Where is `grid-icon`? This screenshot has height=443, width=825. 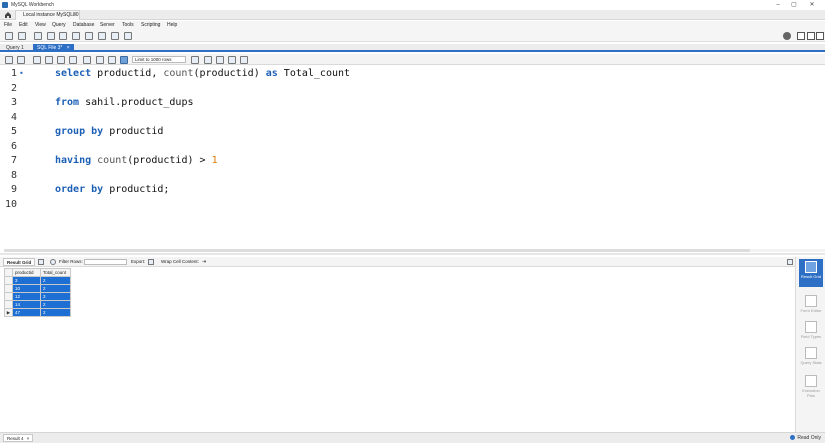 grid-icon is located at coordinates (811, 267).